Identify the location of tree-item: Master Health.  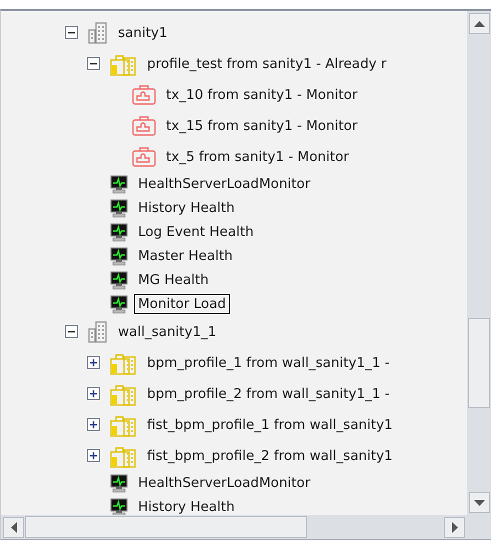
(185, 256).